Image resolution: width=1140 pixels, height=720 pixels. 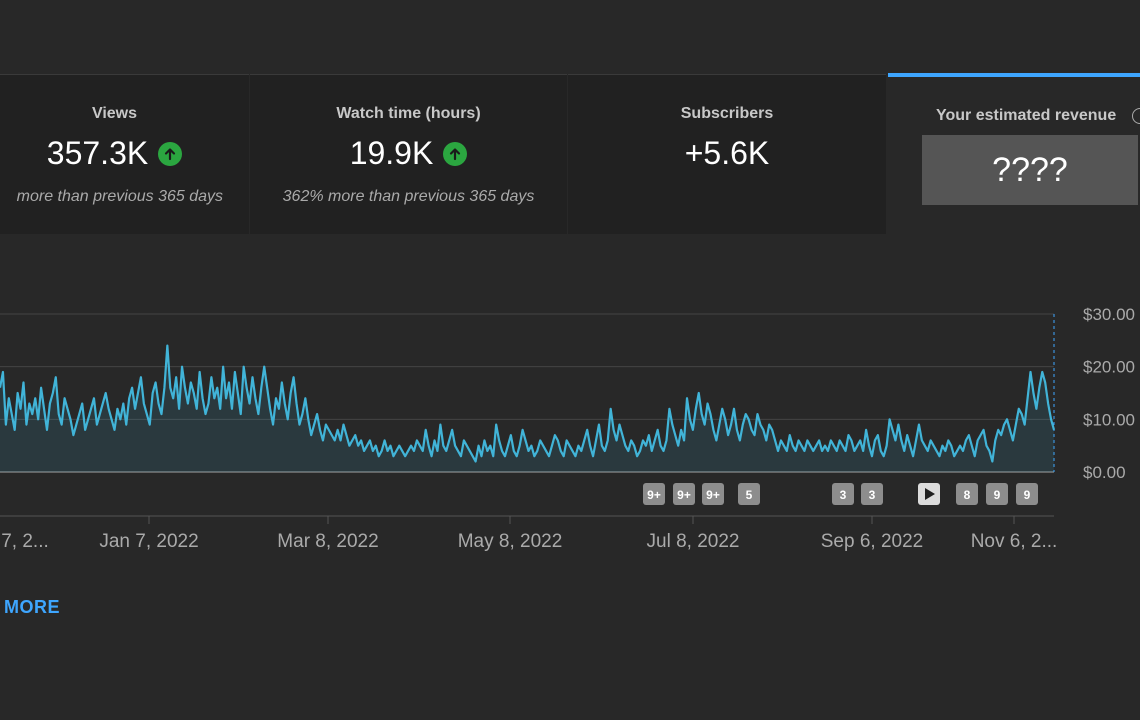 I want to click on y-tick-label: $20.00, so click(x=1109, y=367).